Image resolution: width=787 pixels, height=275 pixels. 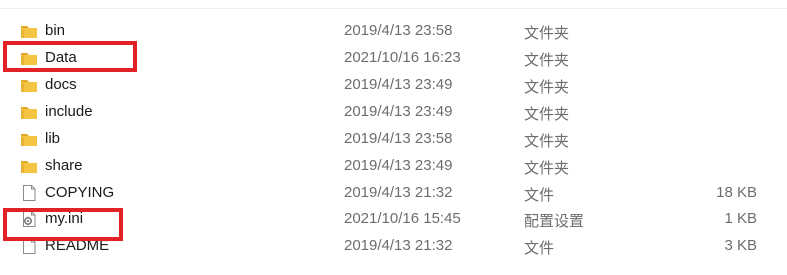 What do you see at coordinates (80, 192) in the screenshot?
I see `file-name: COPYING` at bounding box center [80, 192].